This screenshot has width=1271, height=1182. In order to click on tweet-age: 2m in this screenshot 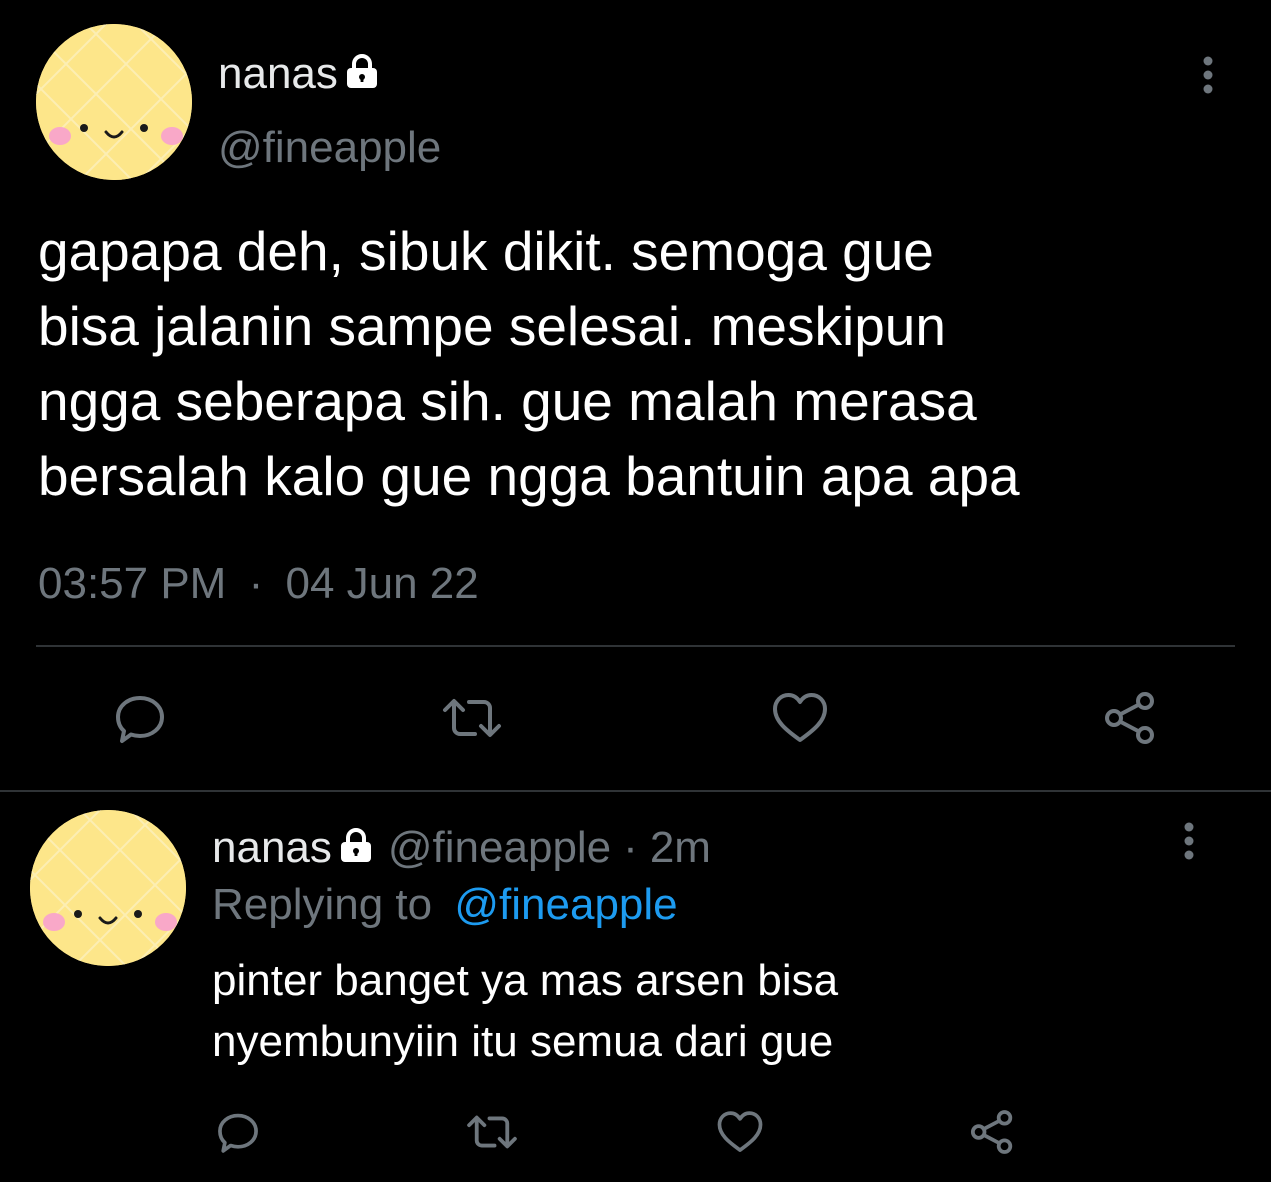, I will do `click(680, 847)`.